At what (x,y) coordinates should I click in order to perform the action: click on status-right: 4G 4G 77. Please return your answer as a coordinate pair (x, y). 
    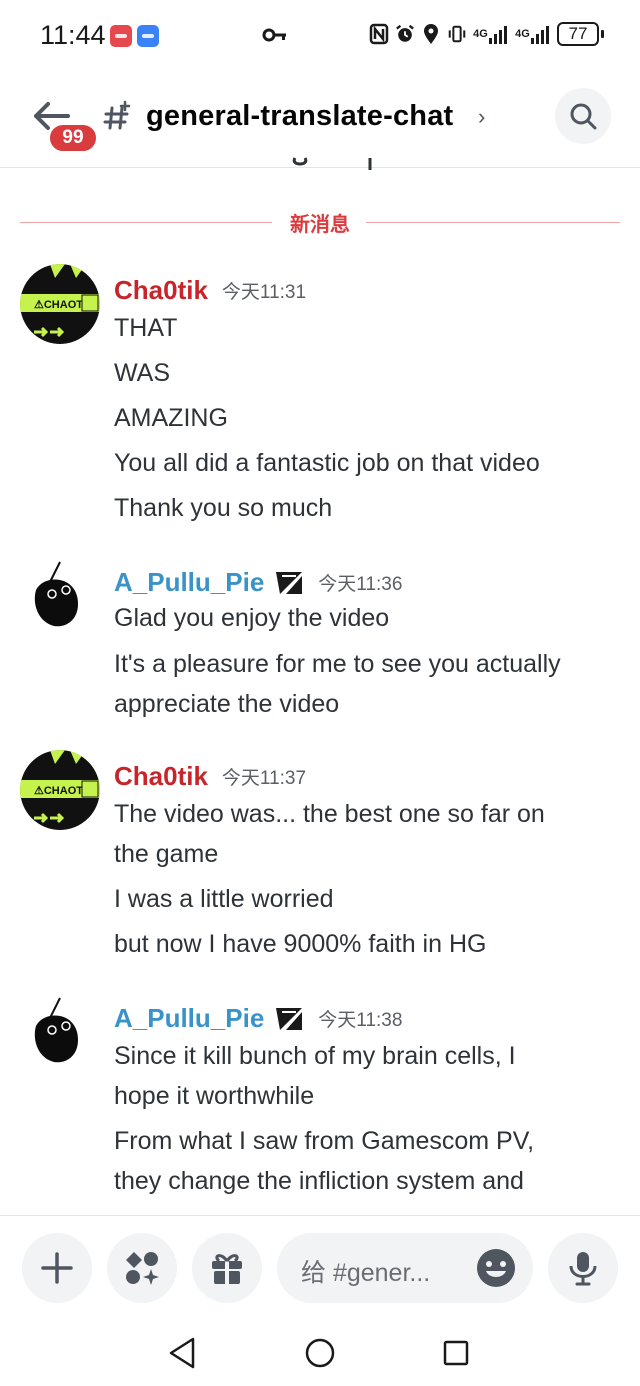
    Looking at the image, I should click on (486, 34).